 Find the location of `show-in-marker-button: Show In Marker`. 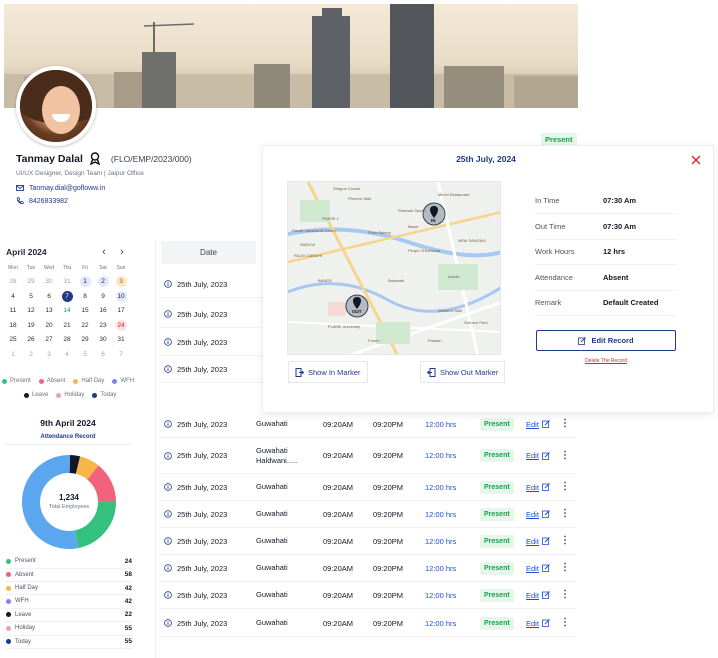

show-in-marker-button: Show In Marker is located at coordinates (328, 372).